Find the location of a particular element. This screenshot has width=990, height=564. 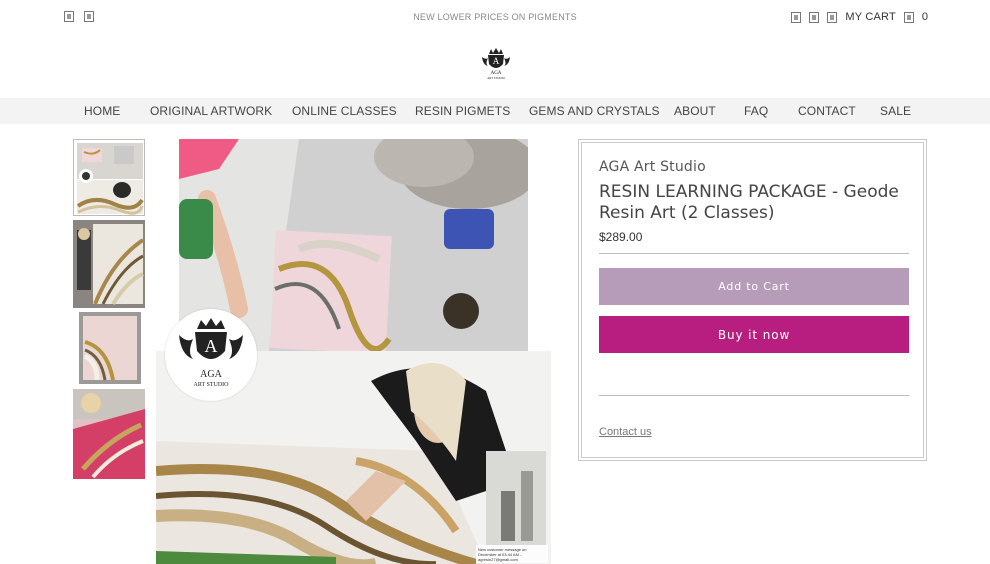

badge-brand: AGA is located at coordinates (211, 374).